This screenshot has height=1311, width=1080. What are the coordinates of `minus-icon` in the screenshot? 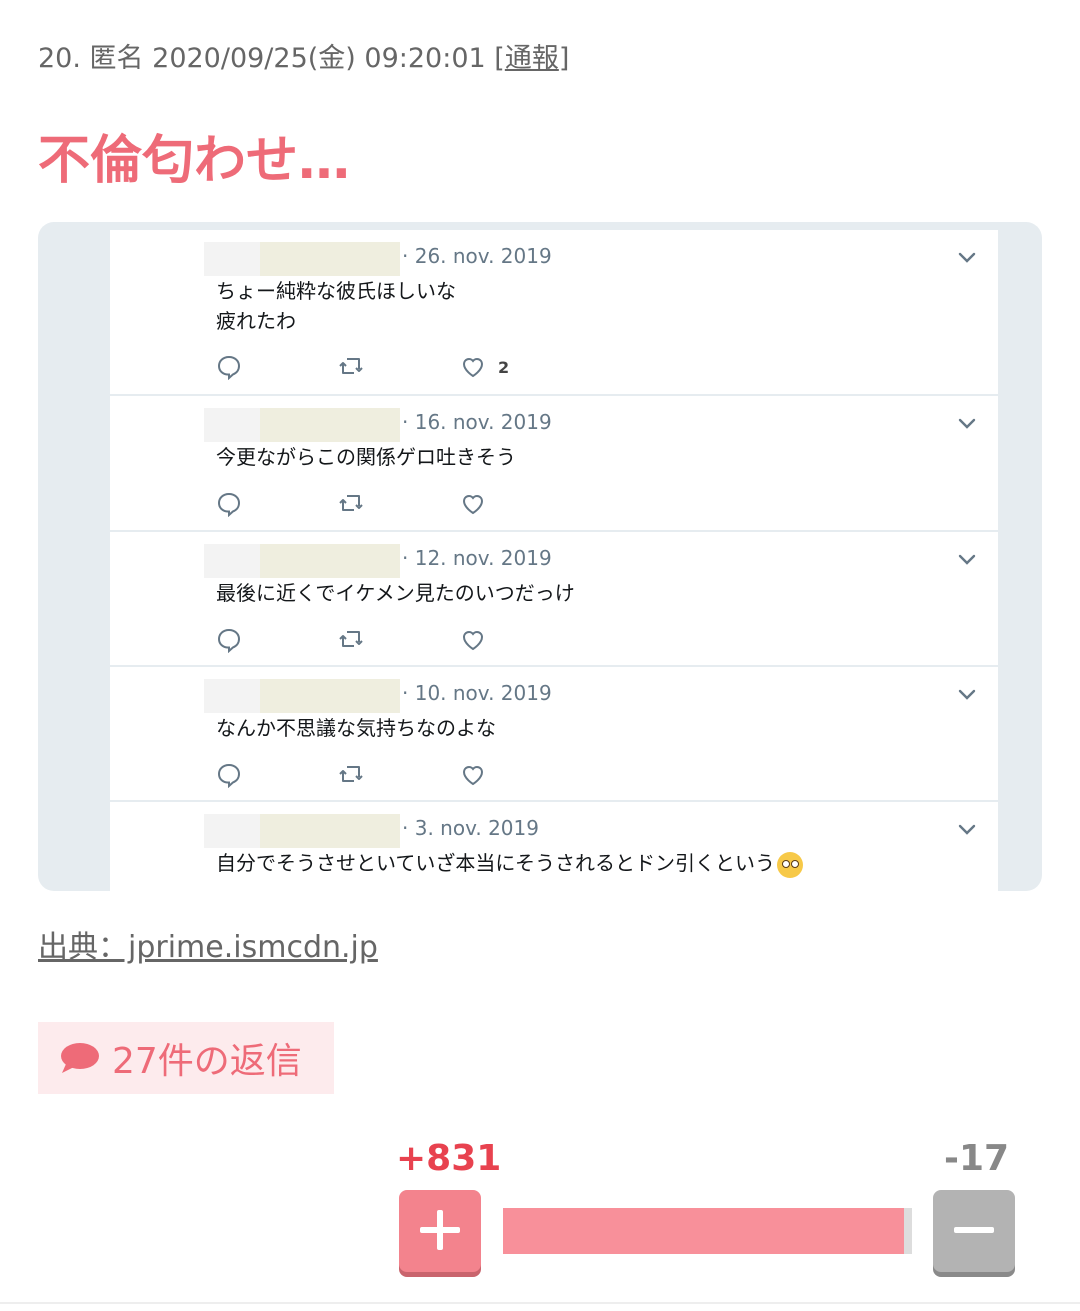 It's located at (974, 1230).